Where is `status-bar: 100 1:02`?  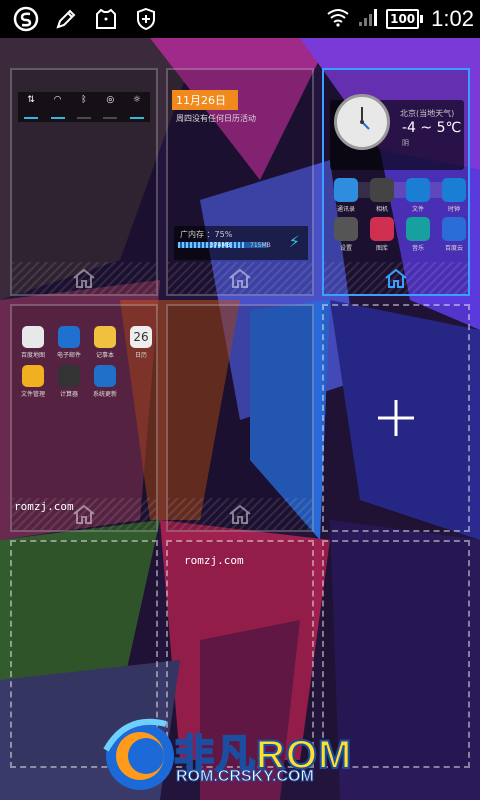
status-bar: 100 1:02 is located at coordinates (240, 19).